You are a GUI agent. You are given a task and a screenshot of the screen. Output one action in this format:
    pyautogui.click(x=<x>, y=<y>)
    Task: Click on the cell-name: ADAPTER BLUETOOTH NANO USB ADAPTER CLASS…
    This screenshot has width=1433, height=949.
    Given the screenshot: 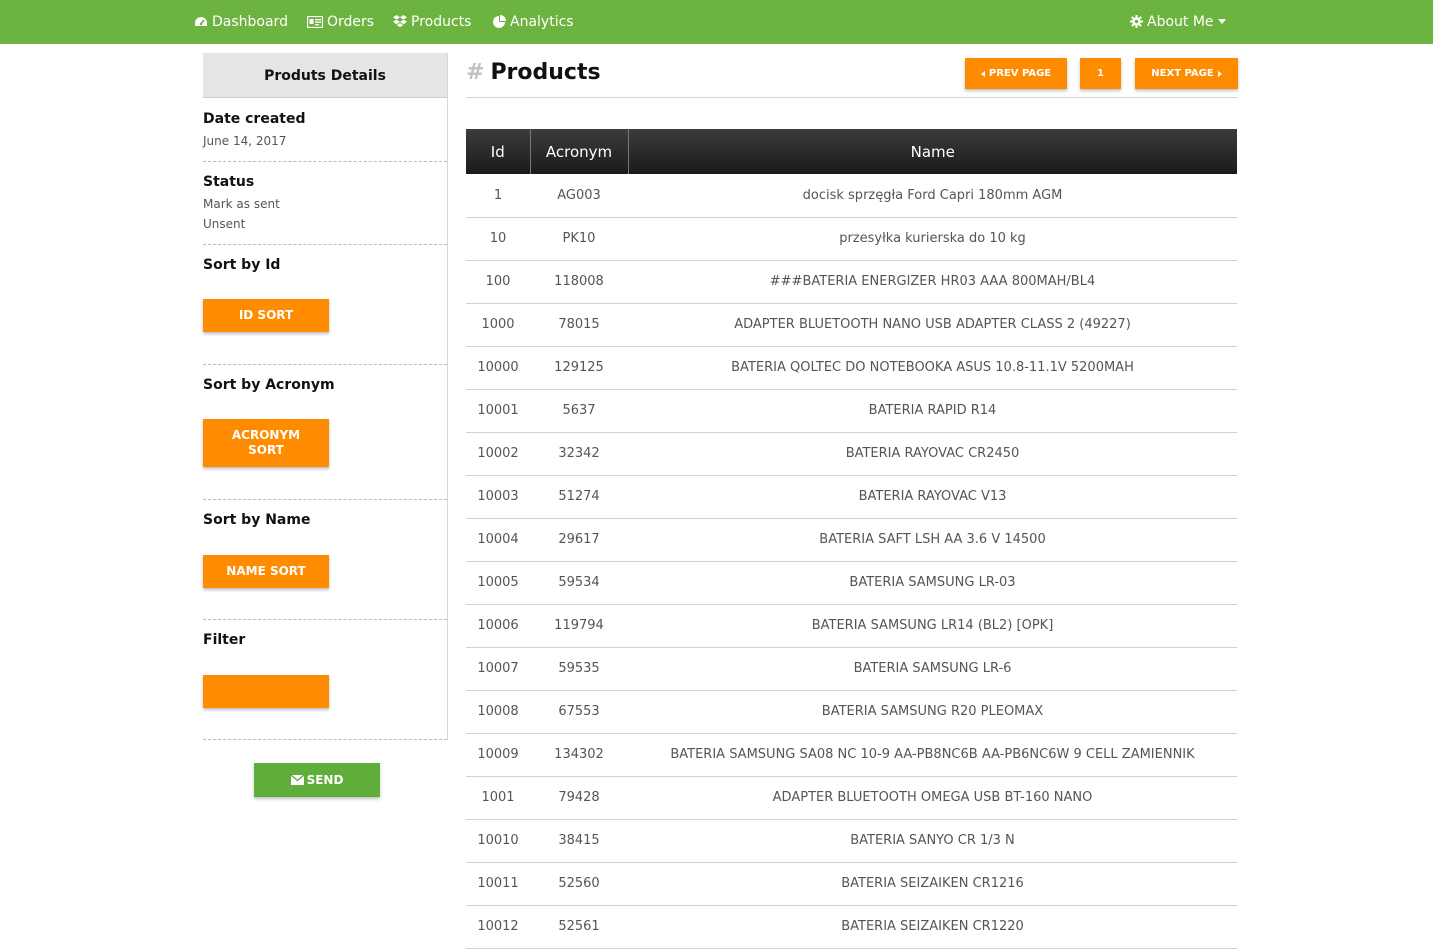 What is the action you would take?
    pyautogui.click(x=932, y=325)
    